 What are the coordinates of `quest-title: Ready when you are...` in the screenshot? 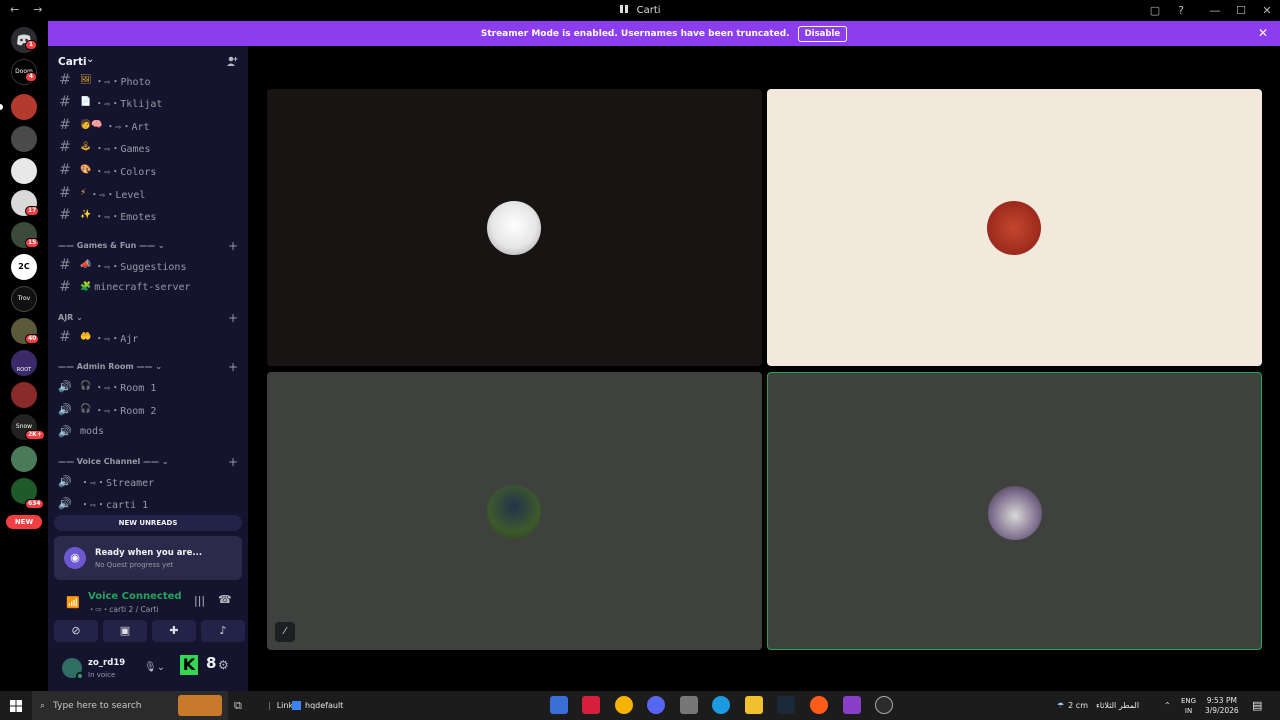 It's located at (149, 553).